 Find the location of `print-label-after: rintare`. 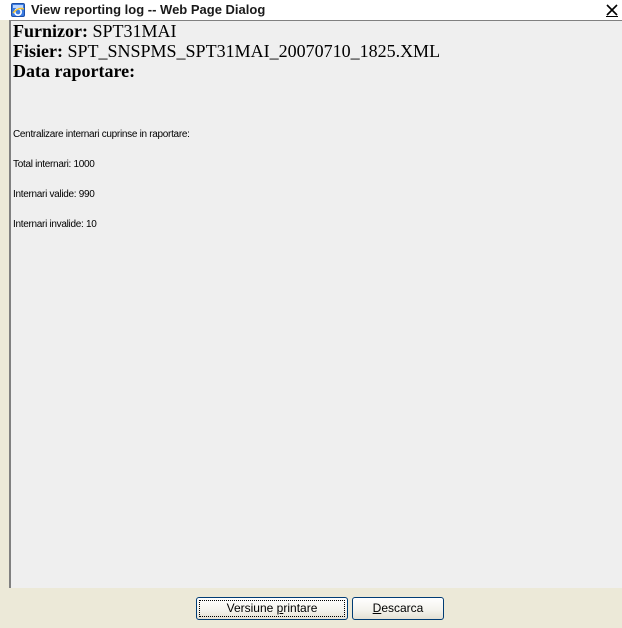

print-label-after: rintare is located at coordinates (300, 608).